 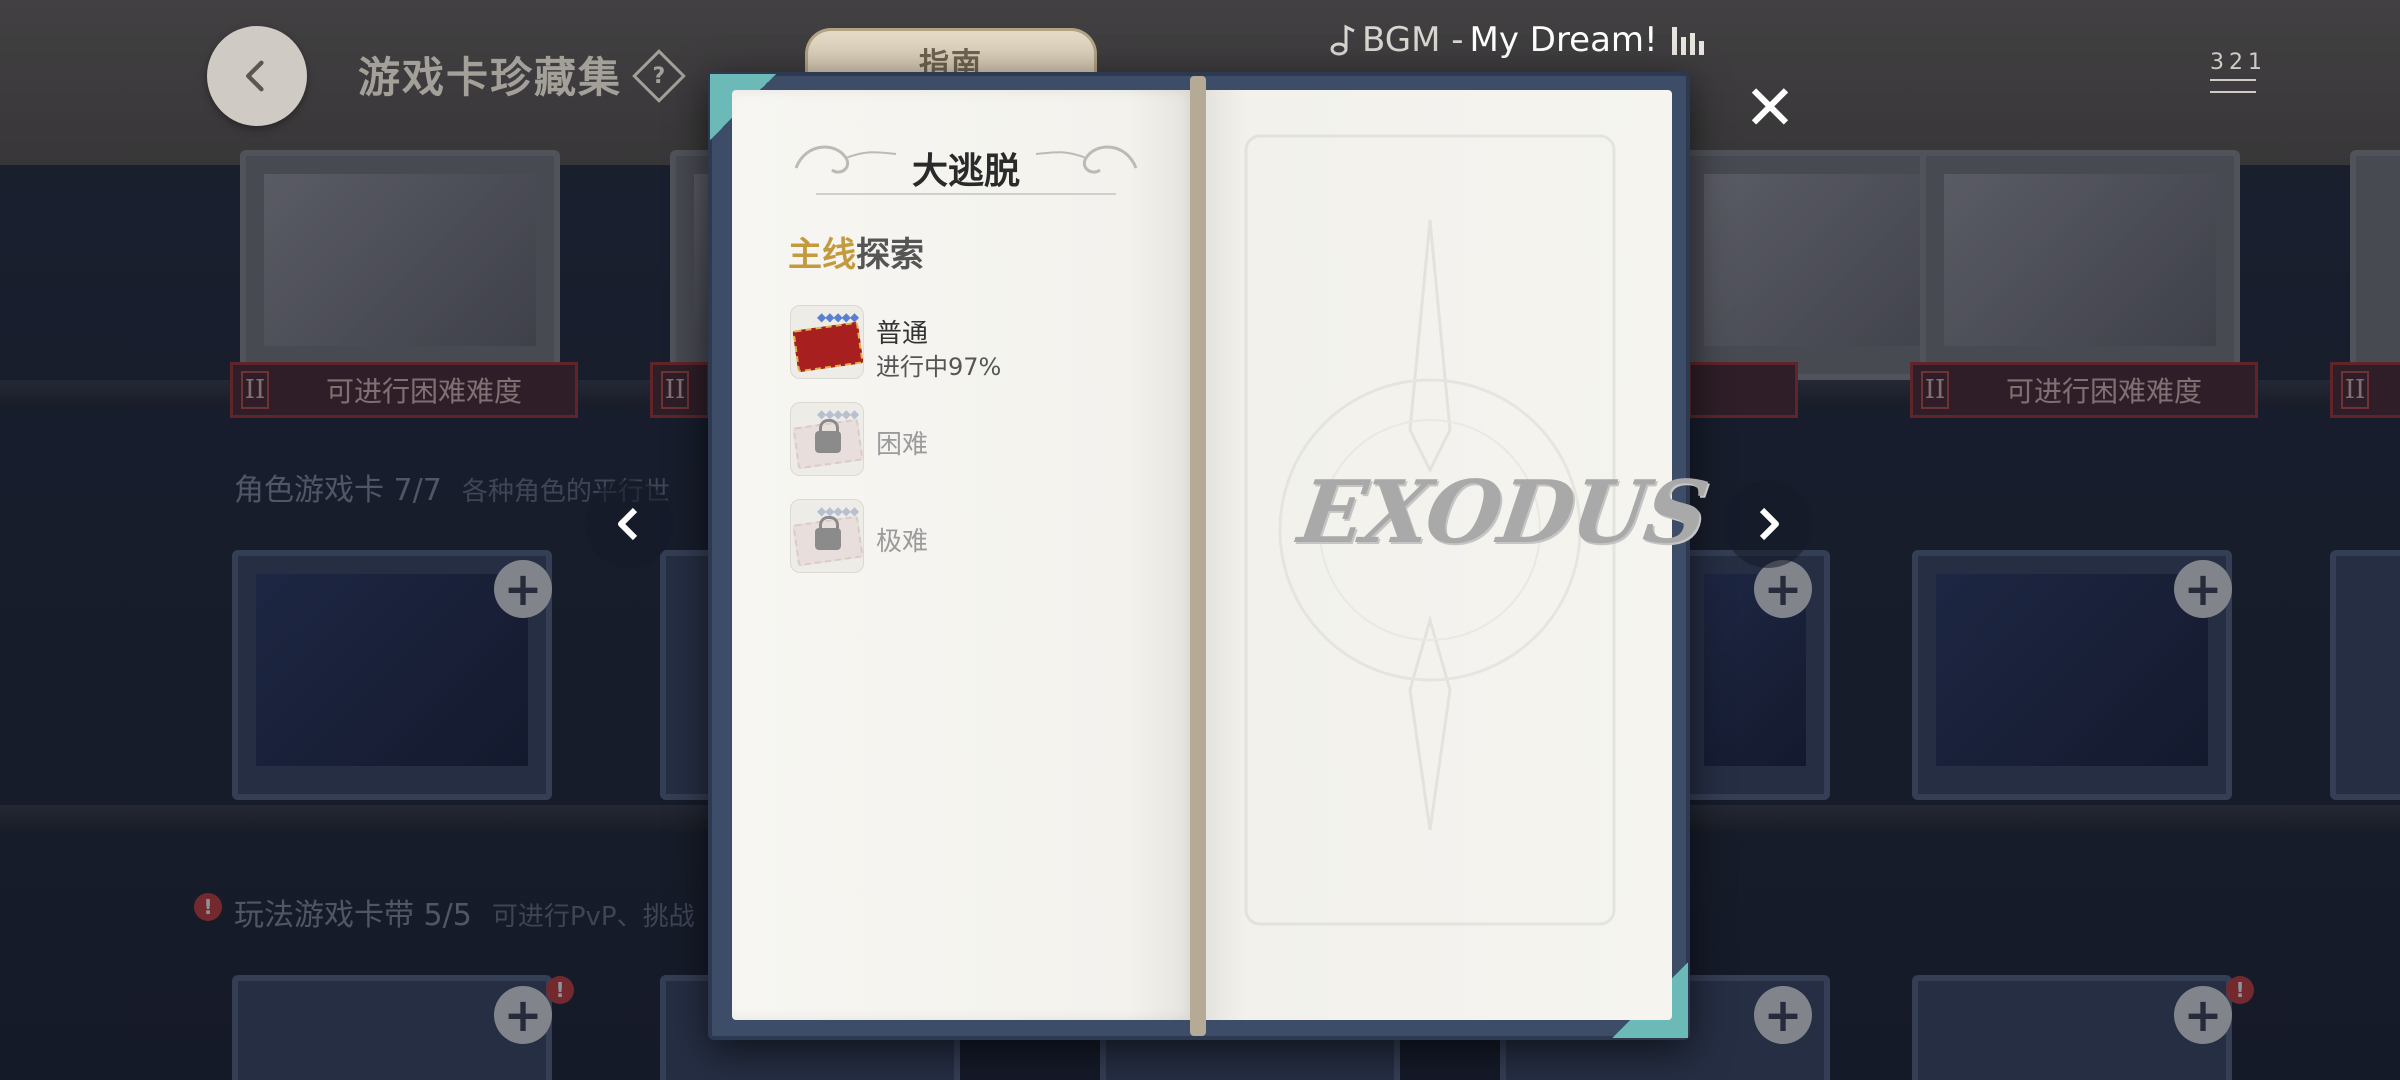 What do you see at coordinates (939, 367) in the screenshot?
I see `mode-progress: 进行中97%` at bounding box center [939, 367].